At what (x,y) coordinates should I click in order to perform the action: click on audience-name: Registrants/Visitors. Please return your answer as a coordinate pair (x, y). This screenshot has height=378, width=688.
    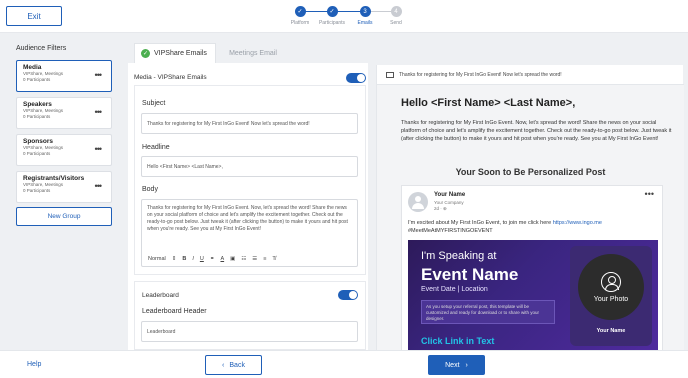
    Looking at the image, I should click on (54, 178).